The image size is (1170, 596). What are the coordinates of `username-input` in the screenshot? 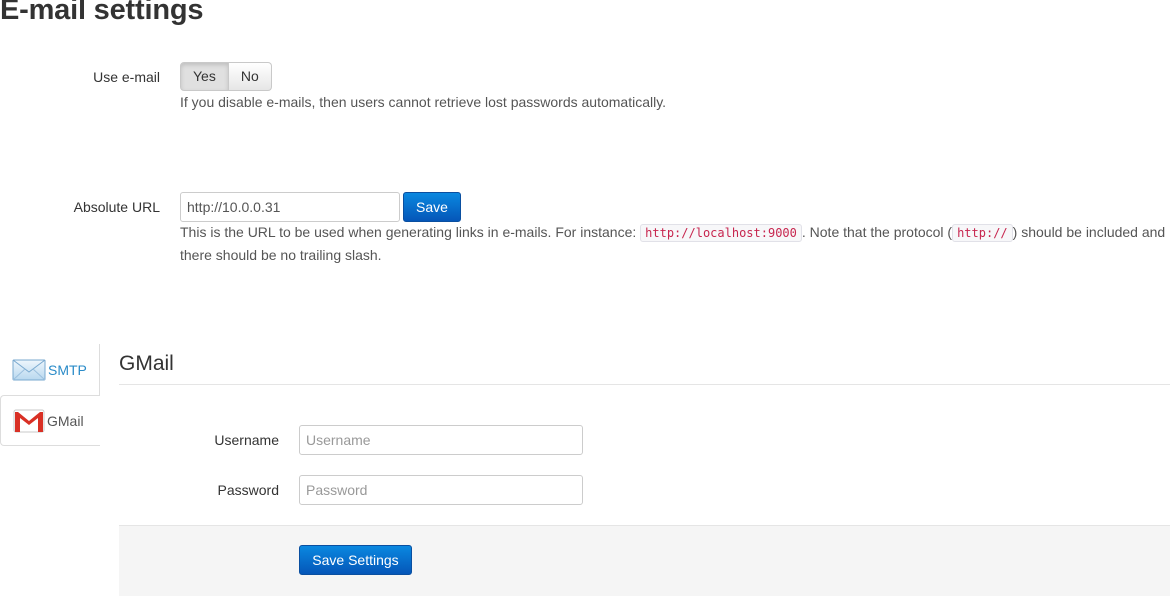 It's located at (441, 440).